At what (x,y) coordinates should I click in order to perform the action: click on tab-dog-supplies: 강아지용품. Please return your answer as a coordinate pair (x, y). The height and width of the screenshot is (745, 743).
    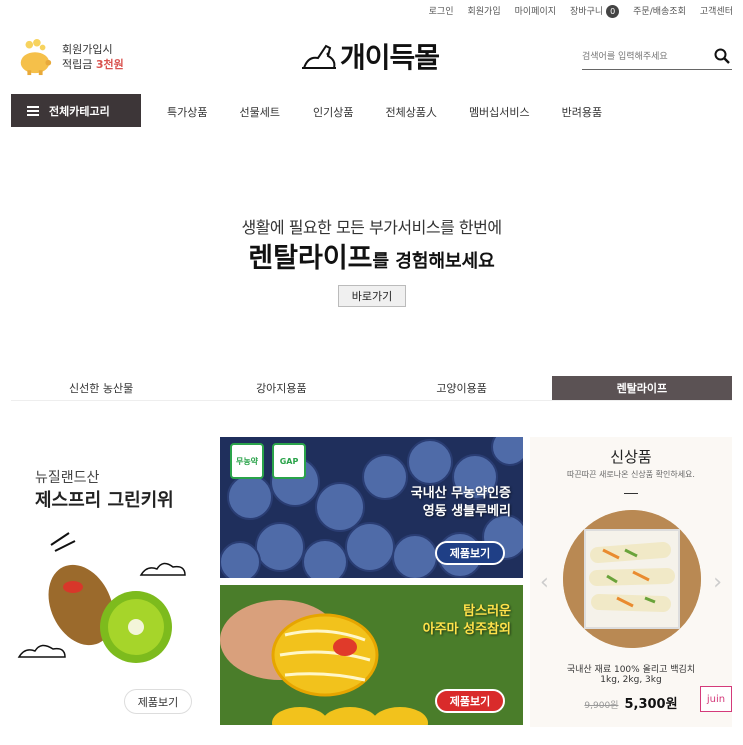
    Looking at the image, I should click on (281, 388).